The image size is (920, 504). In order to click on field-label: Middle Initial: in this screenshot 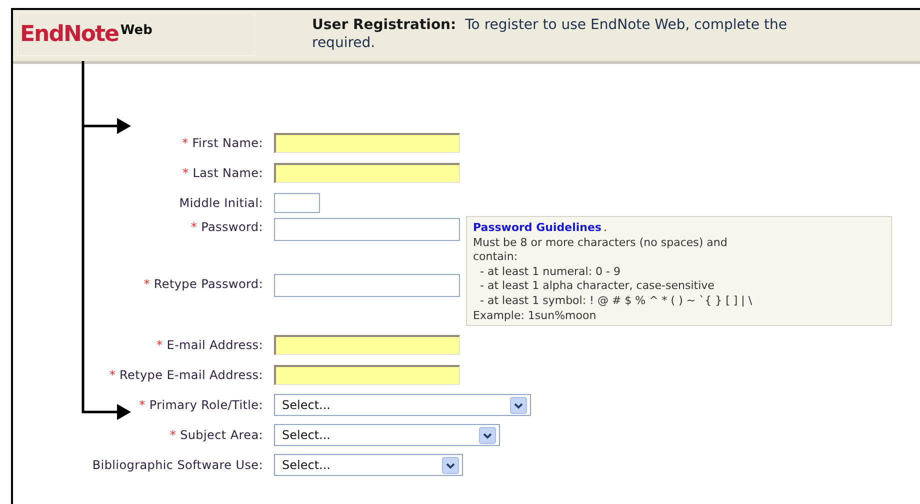, I will do `click(221, 203)`.